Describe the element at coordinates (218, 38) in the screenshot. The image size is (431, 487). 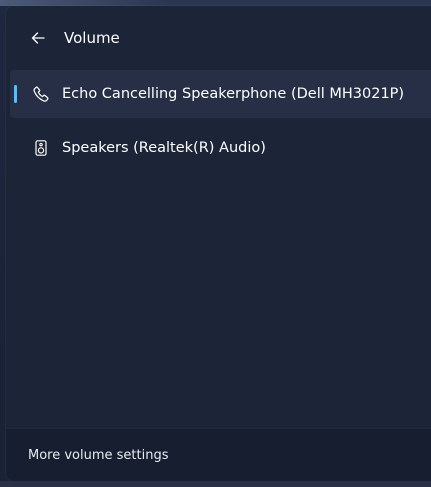
I see `panel-header: Volume` at that location.